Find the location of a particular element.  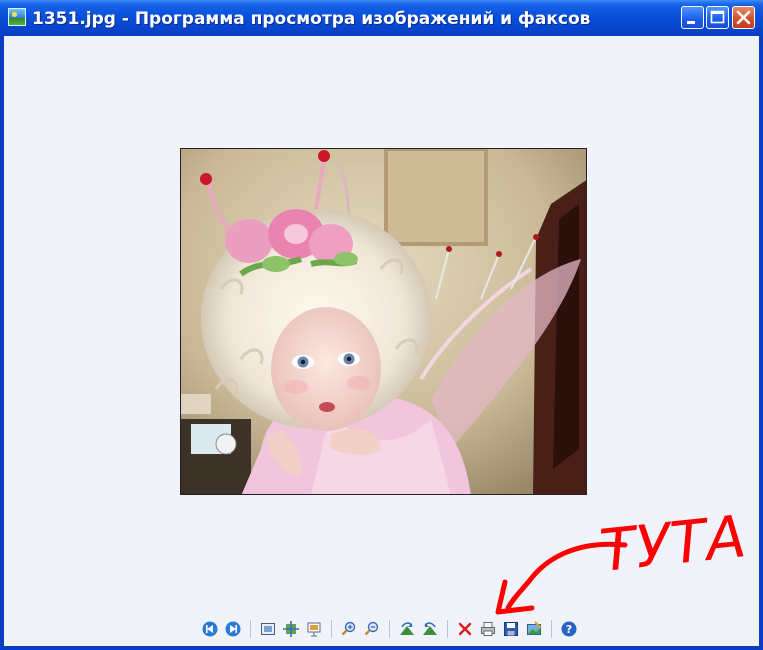

close-button is located at coordinates (743, 17).